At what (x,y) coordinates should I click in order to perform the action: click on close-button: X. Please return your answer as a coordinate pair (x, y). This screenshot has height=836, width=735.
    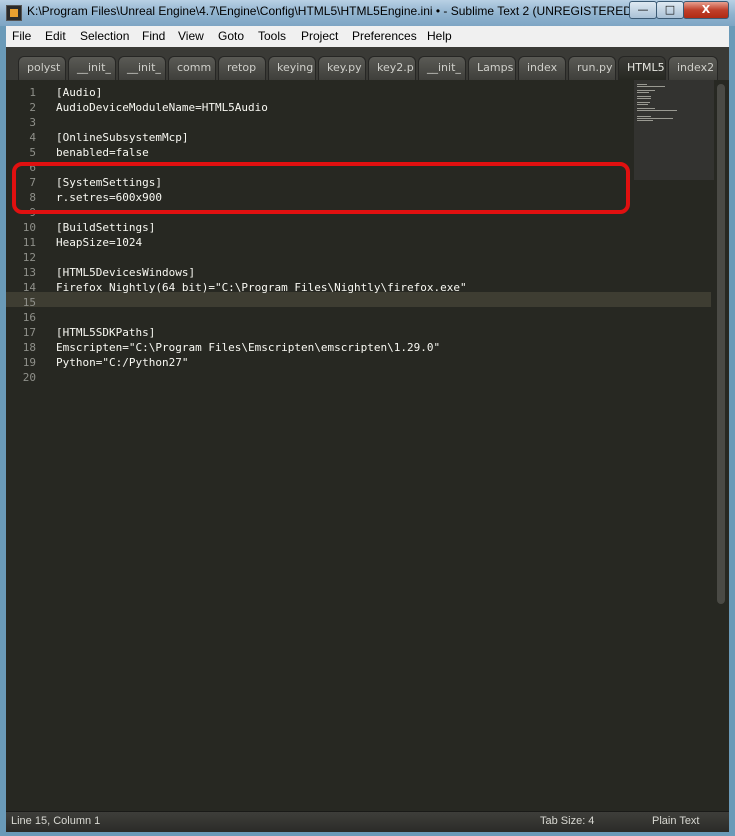
    Looking at the image, I should click on (706, 10).